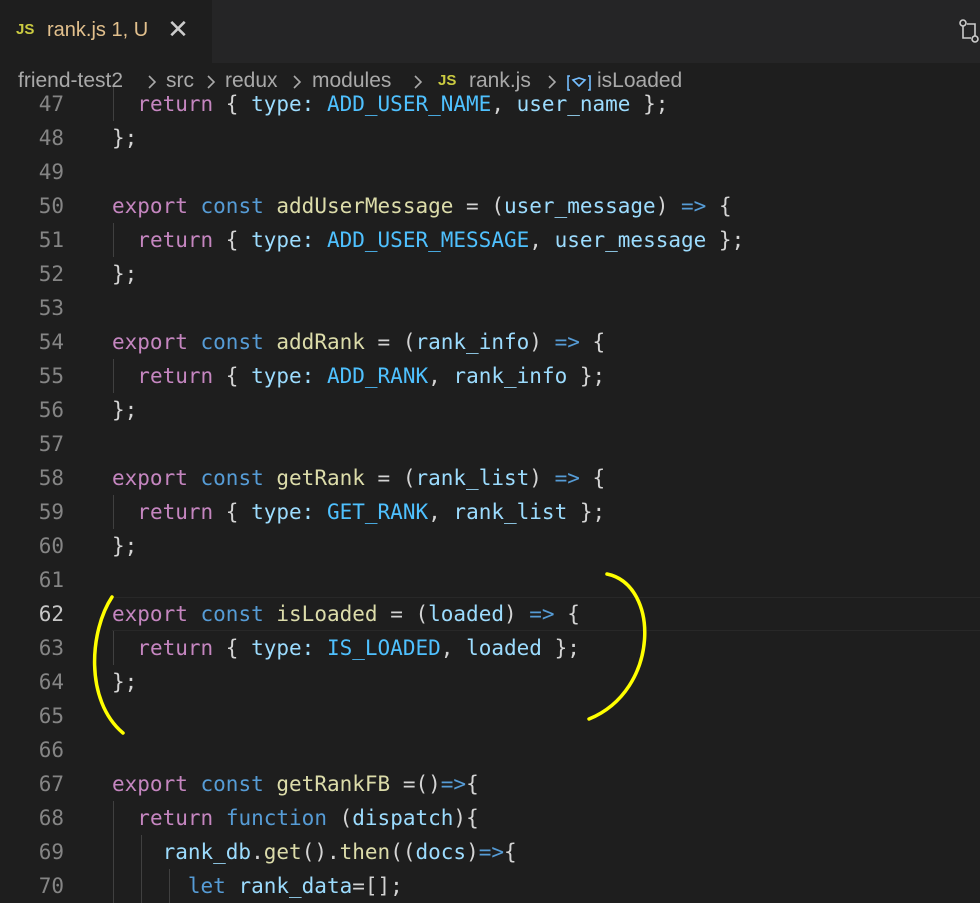 This screenshot has width=980, height=903. Describe the element at coordinates (490, 546) in the screenshot. I see `code-line: 60};` at that location.